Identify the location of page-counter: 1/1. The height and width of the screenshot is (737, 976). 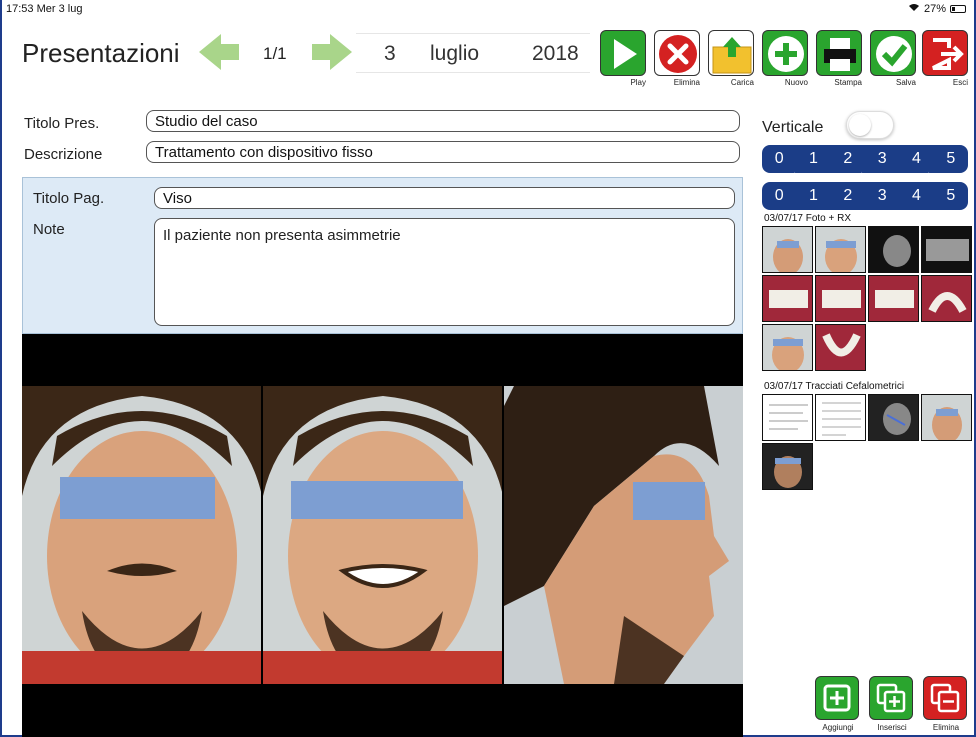
(275, 53).